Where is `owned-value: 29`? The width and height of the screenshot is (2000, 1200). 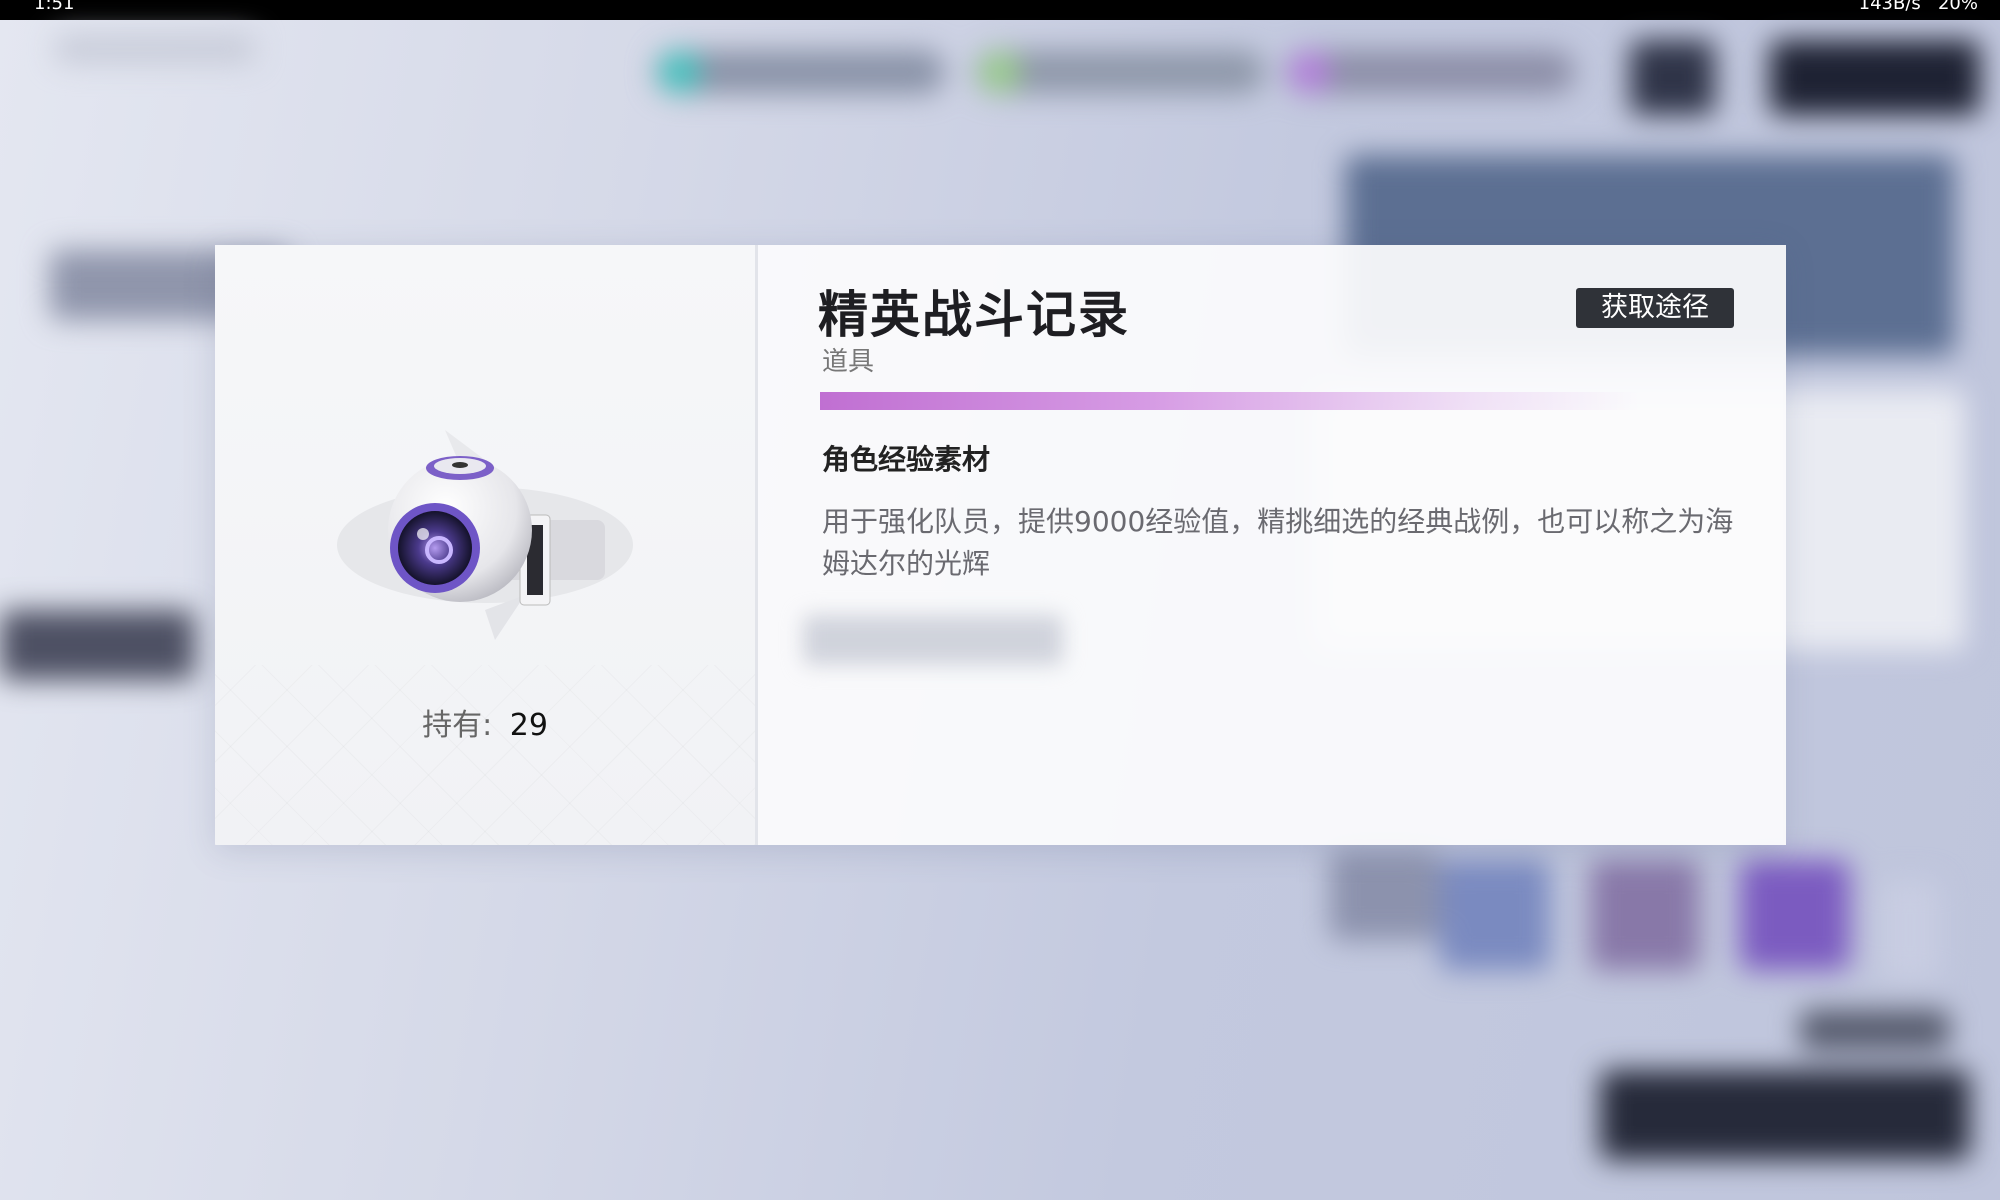
owned-value: 29 is located at coordinates (528, 725).